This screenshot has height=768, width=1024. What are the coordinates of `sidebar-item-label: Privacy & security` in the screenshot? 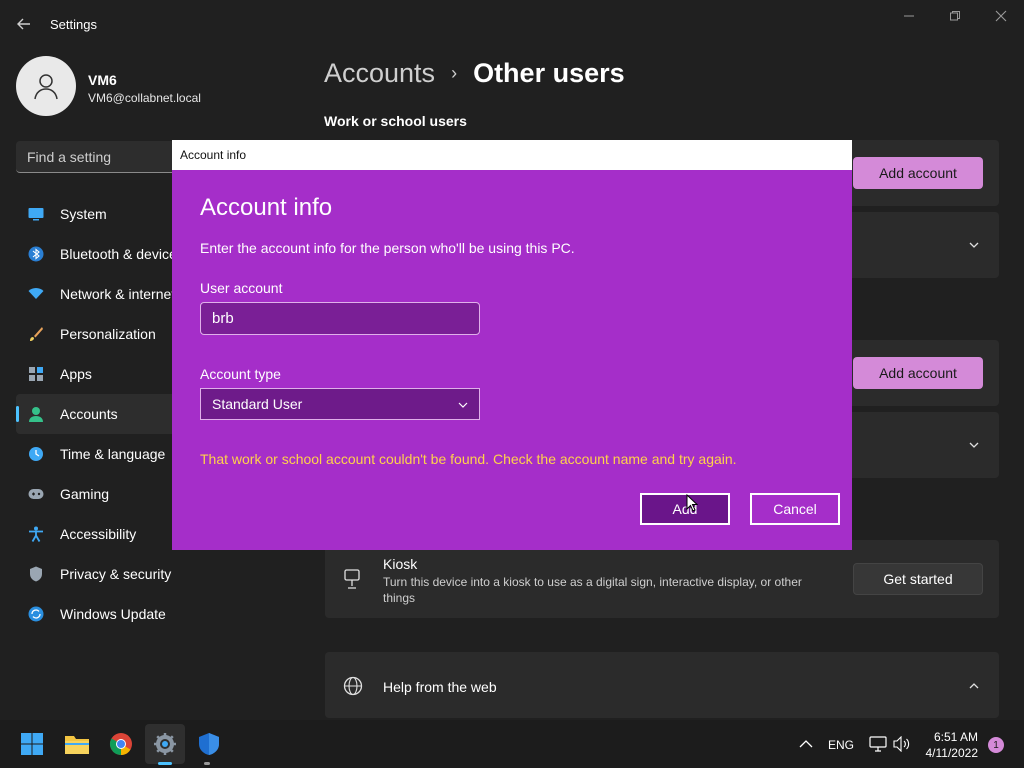 It's located at (116, 574).